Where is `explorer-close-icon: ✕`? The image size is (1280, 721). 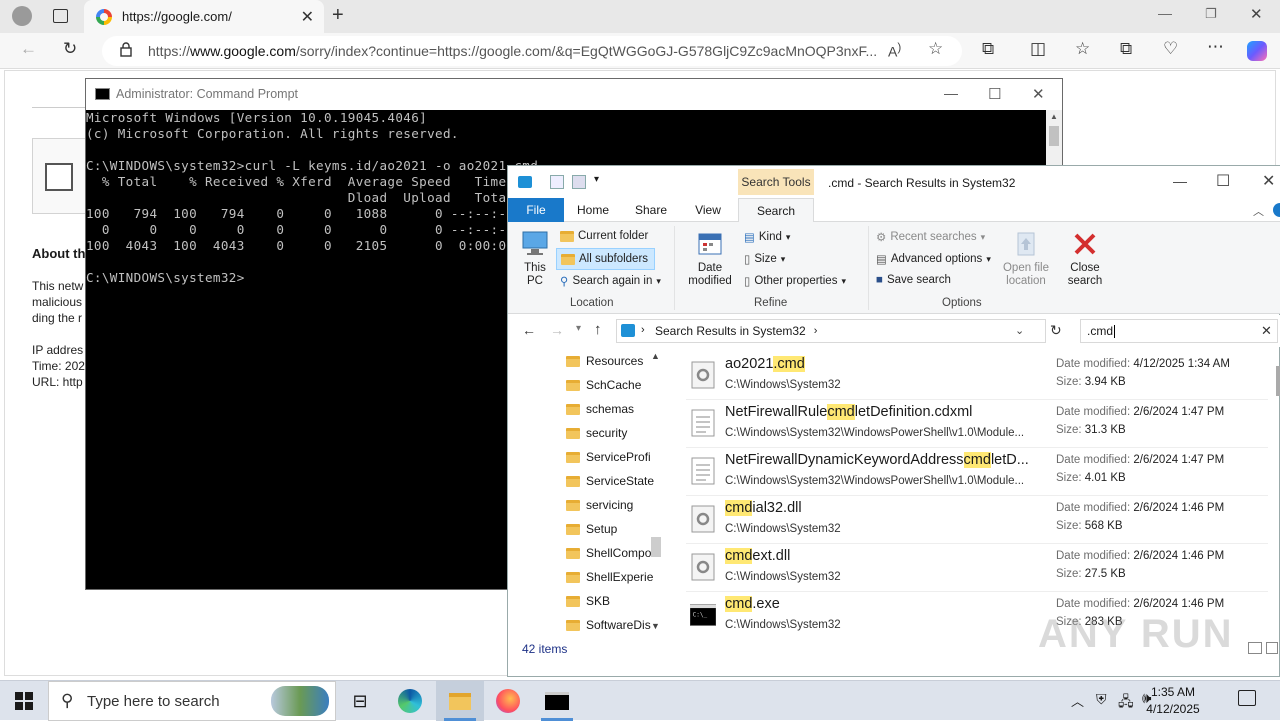
explorer-close-icon: ✕ is located at coordinates (1268, 181).